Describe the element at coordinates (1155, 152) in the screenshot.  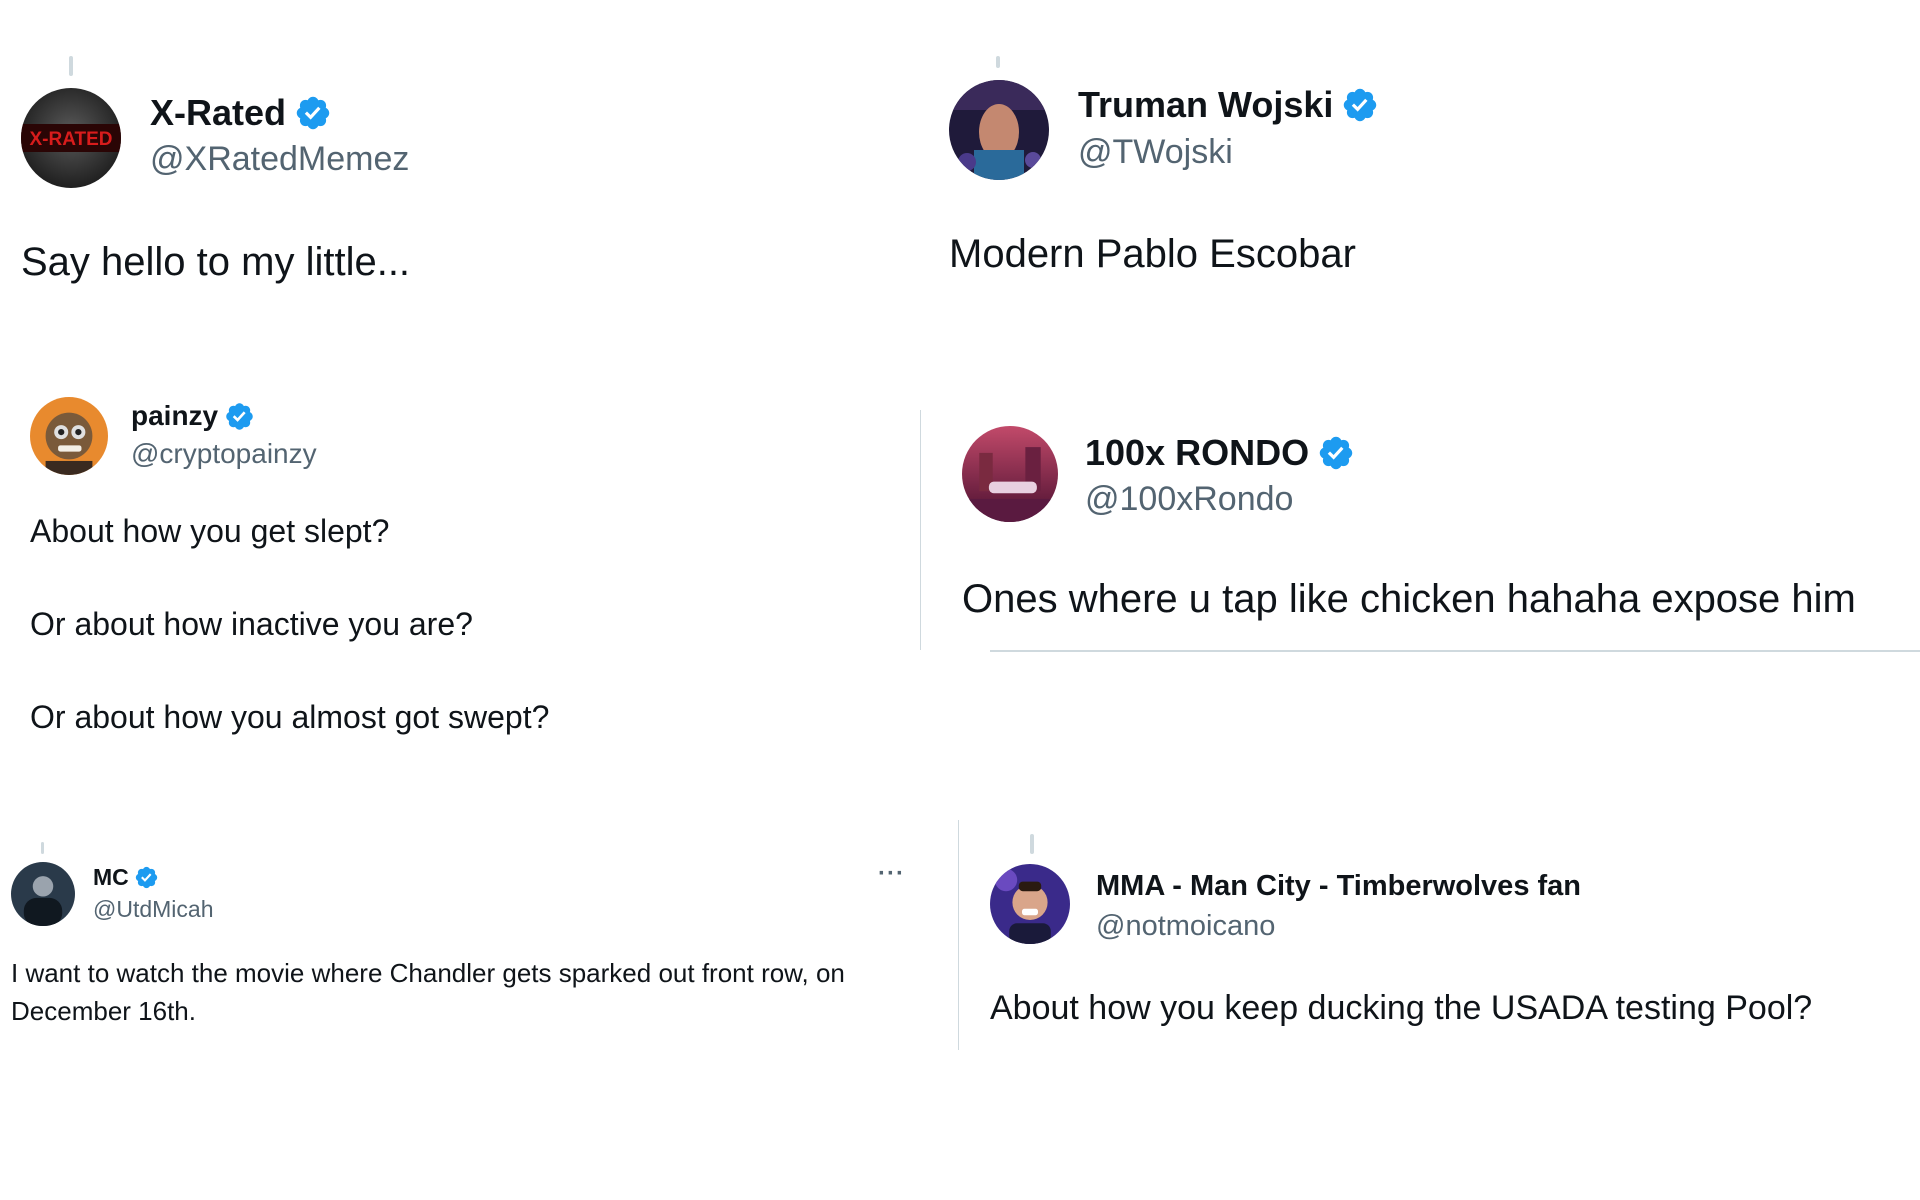
I see `user-handle: @TWojski` at that location.